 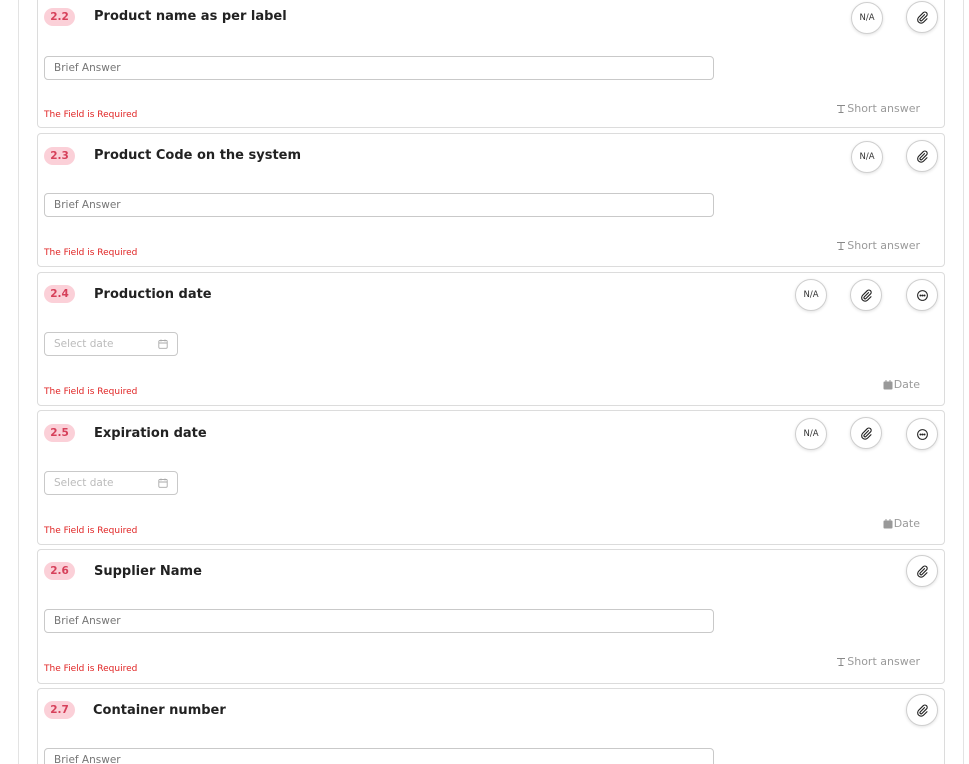 What do you see at coordinates (150, 433) in the screenshot?
I see `question-title: Expiration date` at bounding box center [150, 433].